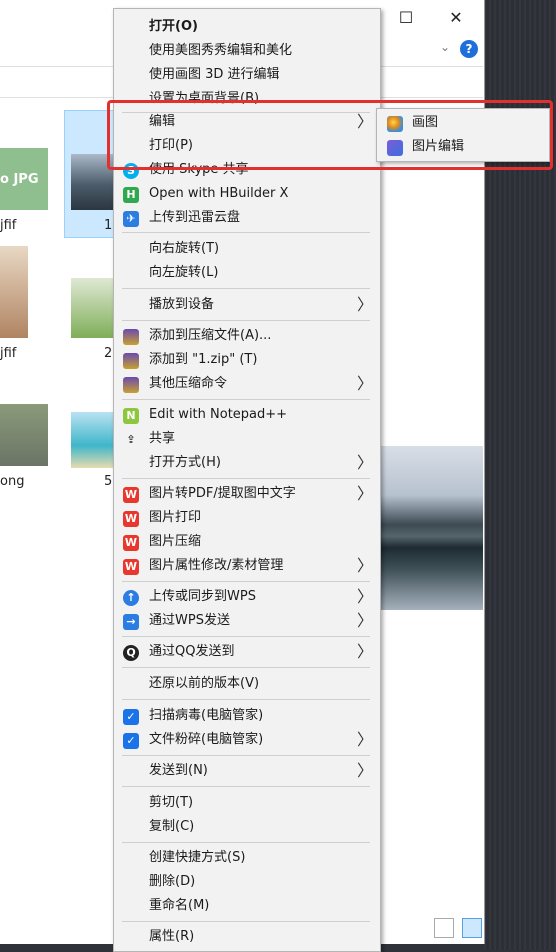  What do you see at coordinates (172, 881) in the screenshot?
I see `menu-label: 删除(D)` at bounding box center [172, 881].